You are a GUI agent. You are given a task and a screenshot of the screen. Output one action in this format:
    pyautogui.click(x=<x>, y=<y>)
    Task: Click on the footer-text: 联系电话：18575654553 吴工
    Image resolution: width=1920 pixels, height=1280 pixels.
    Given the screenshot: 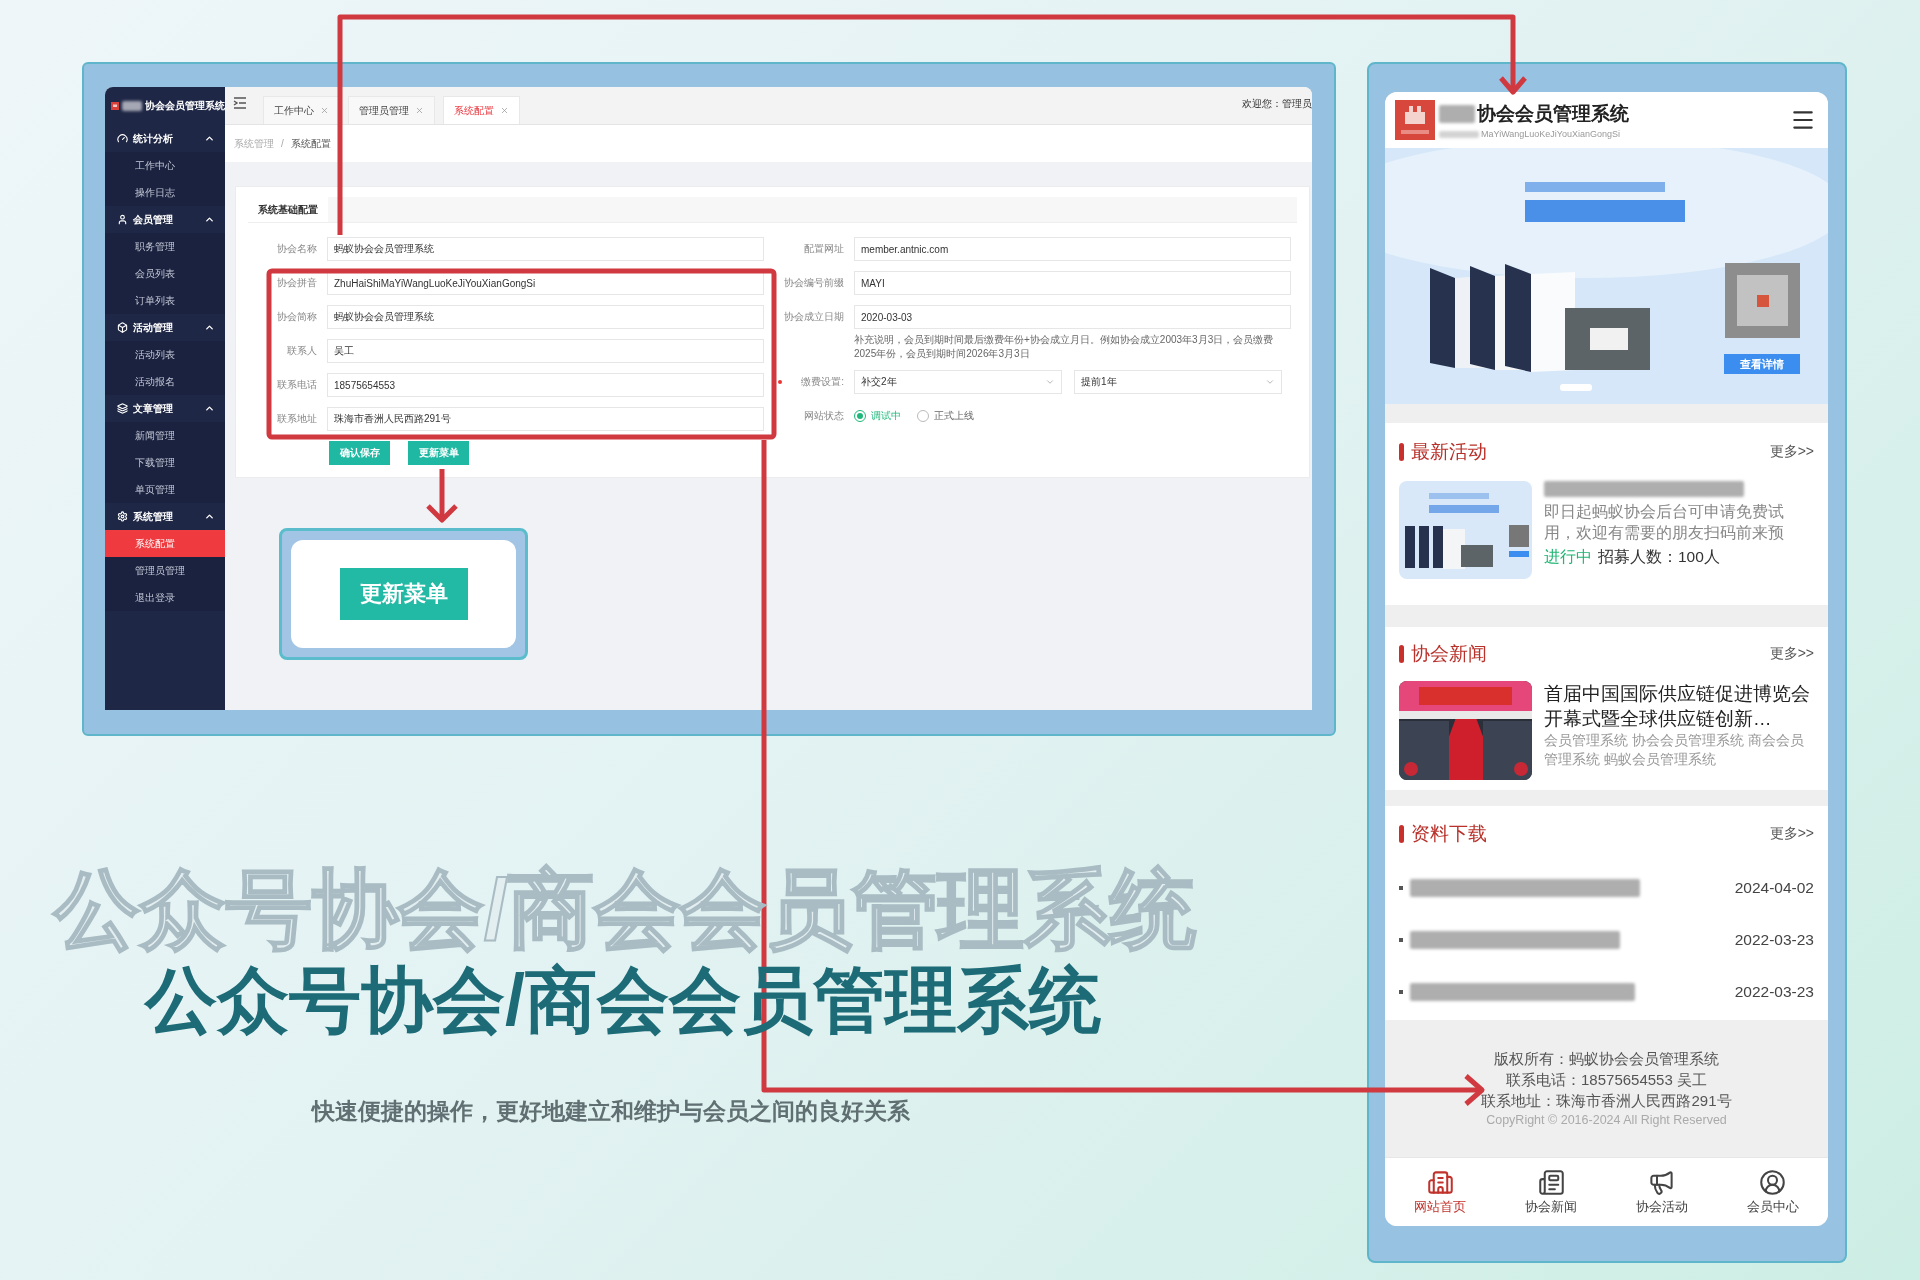 What is the action you would take?
    pyautogui.click(x=1606, y=1080)
    